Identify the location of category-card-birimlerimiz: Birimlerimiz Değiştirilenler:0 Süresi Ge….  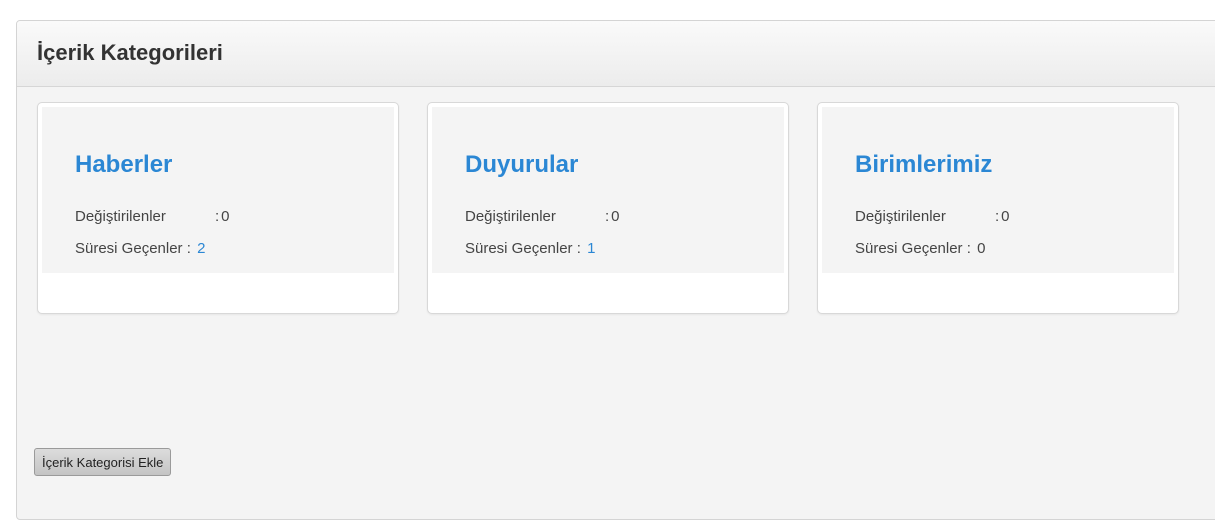
(998, 208).